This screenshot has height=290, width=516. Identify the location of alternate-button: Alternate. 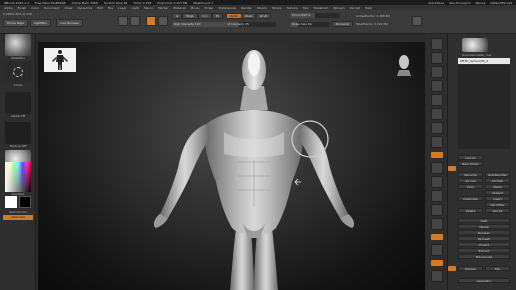
(18, 217).